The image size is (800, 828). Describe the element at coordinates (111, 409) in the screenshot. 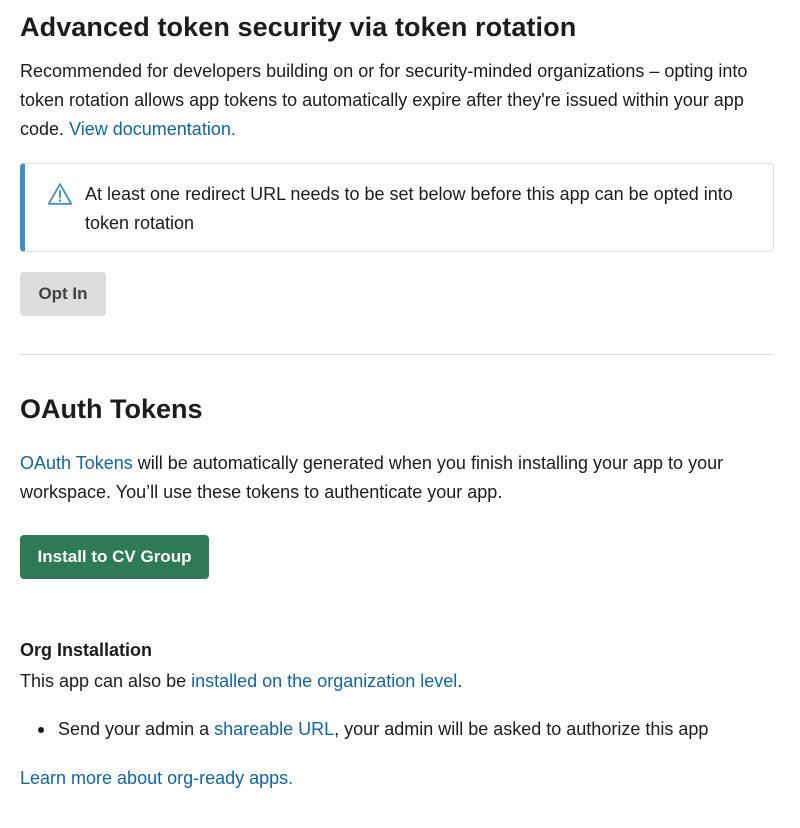

I see `oauth-tokens-title: OAuth Tokens` at that location.